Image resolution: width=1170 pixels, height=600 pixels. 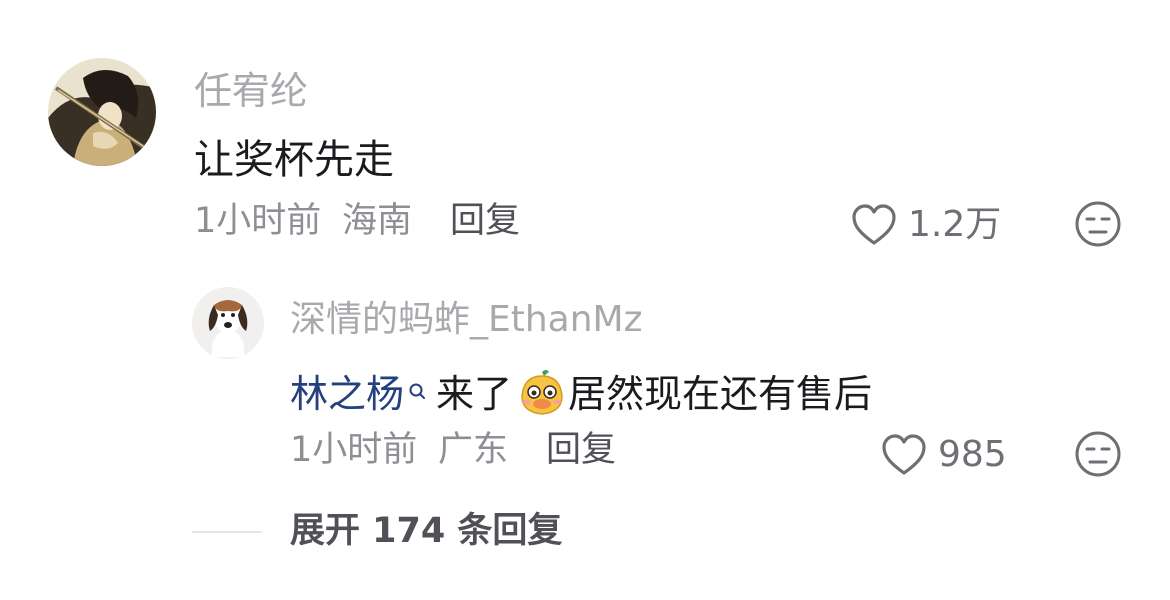 What do you see at coordinates (417, 387) in the screenshot?
I see `mention-search-icon` at bounding box center [417, 387].